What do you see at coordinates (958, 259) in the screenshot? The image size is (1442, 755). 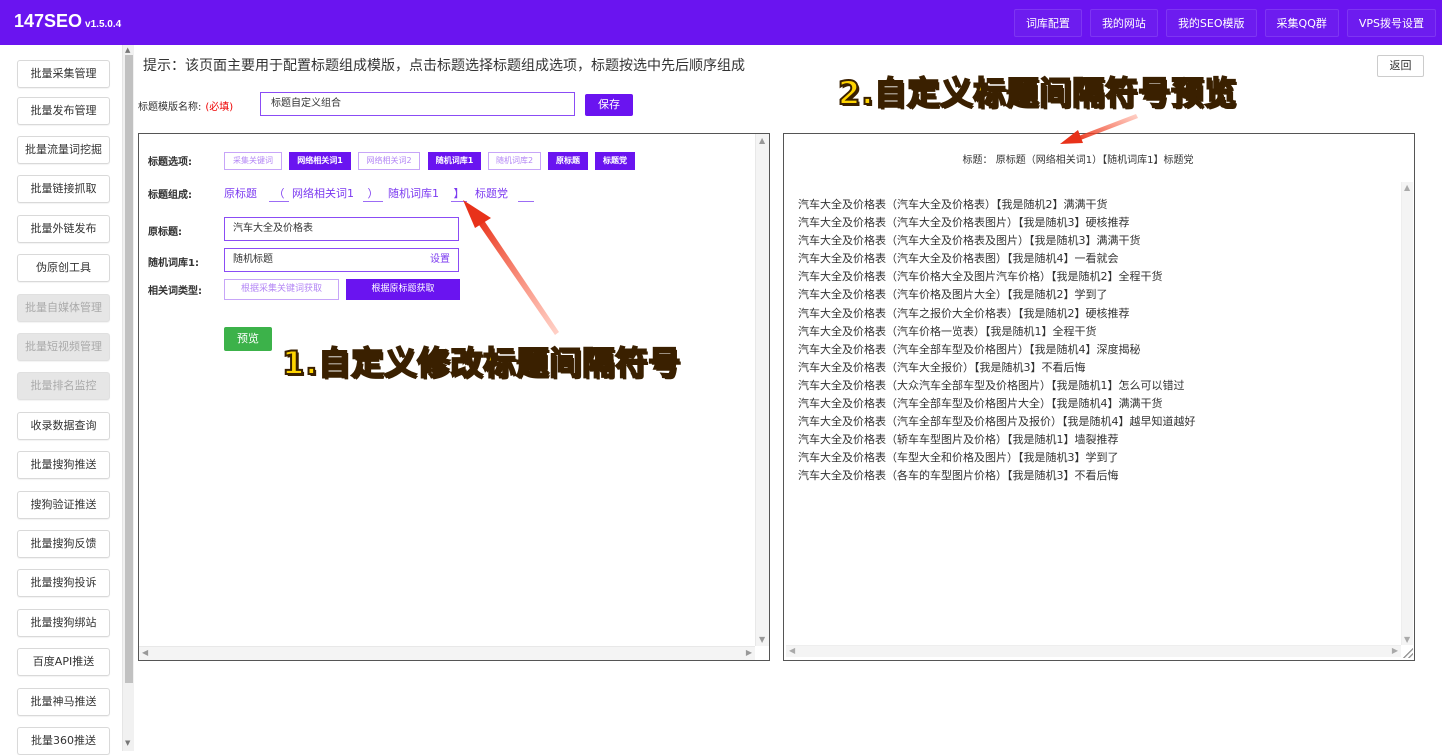 I see `result-line: 汽车大全及价格表（汽车大全及价格表图）【我是随机4】一看就会` at bounding box center [958, 259].